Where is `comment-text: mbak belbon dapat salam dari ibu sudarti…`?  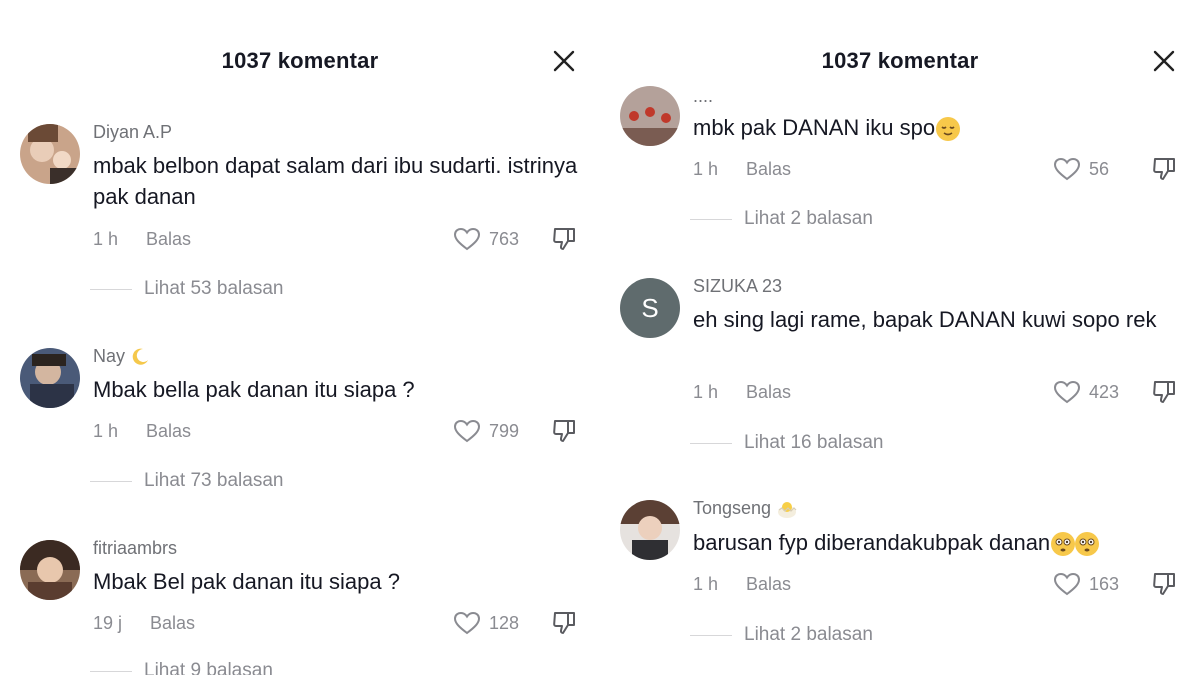 comment-text: mbak belbon dapat salam dari ibu sudarti… is located at coordinates (335, 181).